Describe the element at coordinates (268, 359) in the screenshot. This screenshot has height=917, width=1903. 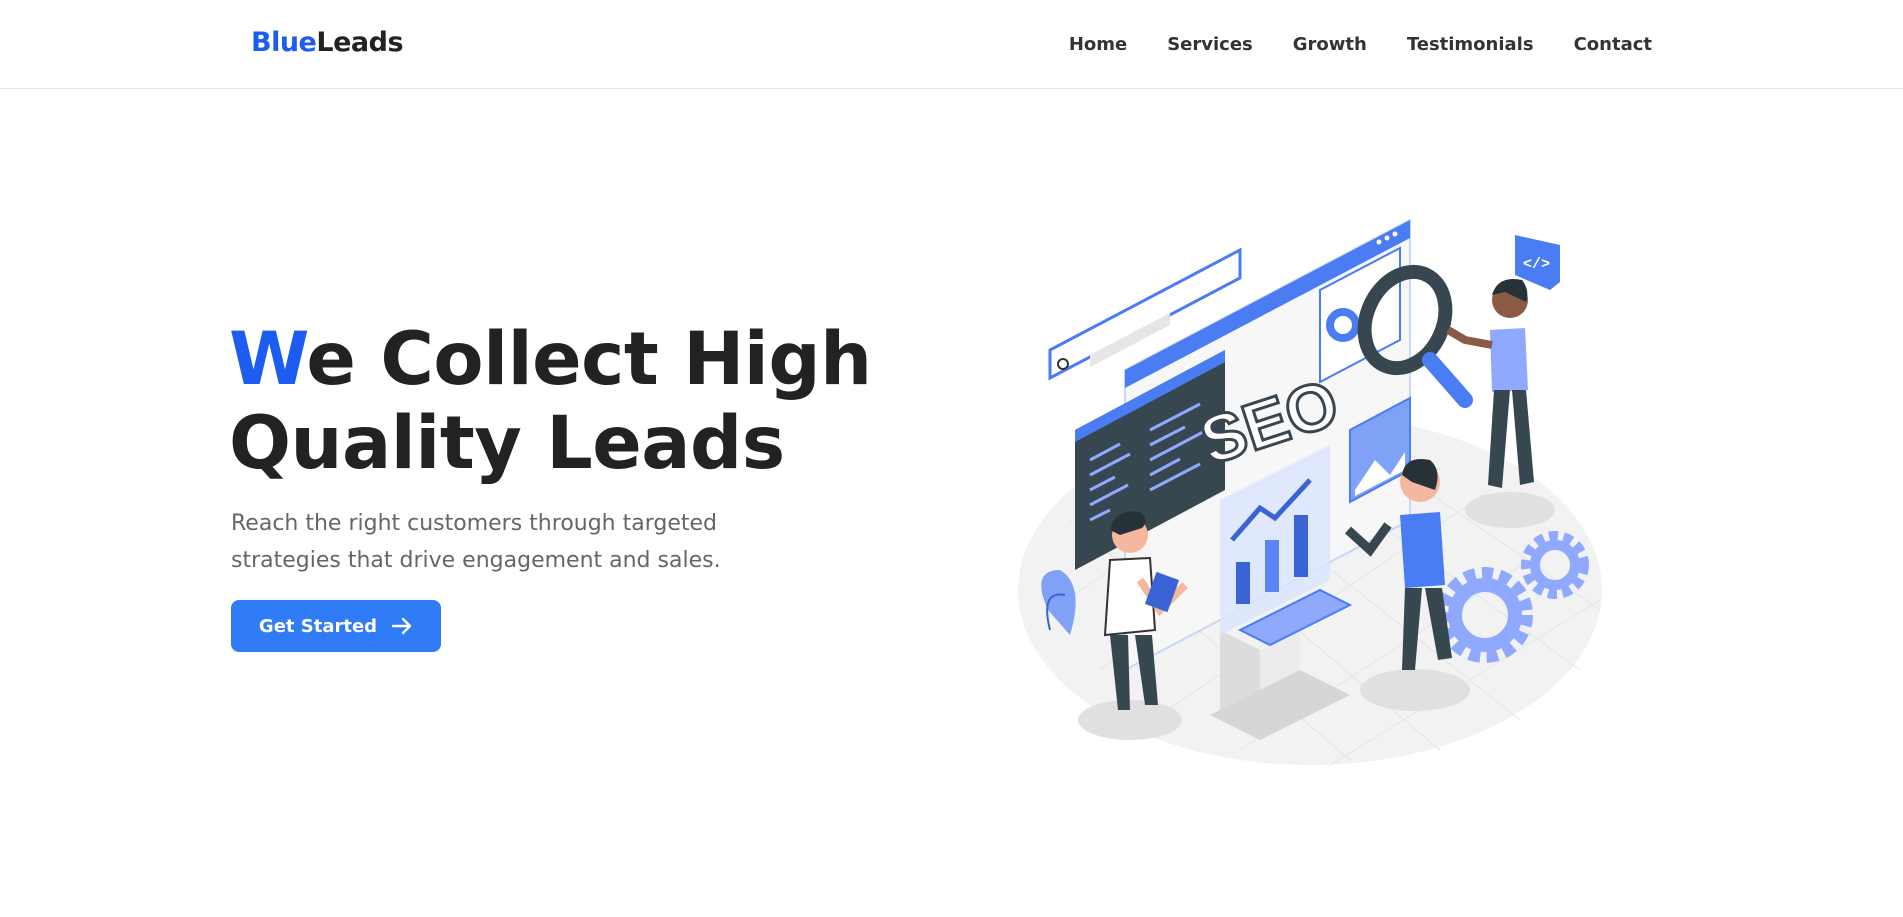
I see `hero-title-accent-letter: W` at that location.